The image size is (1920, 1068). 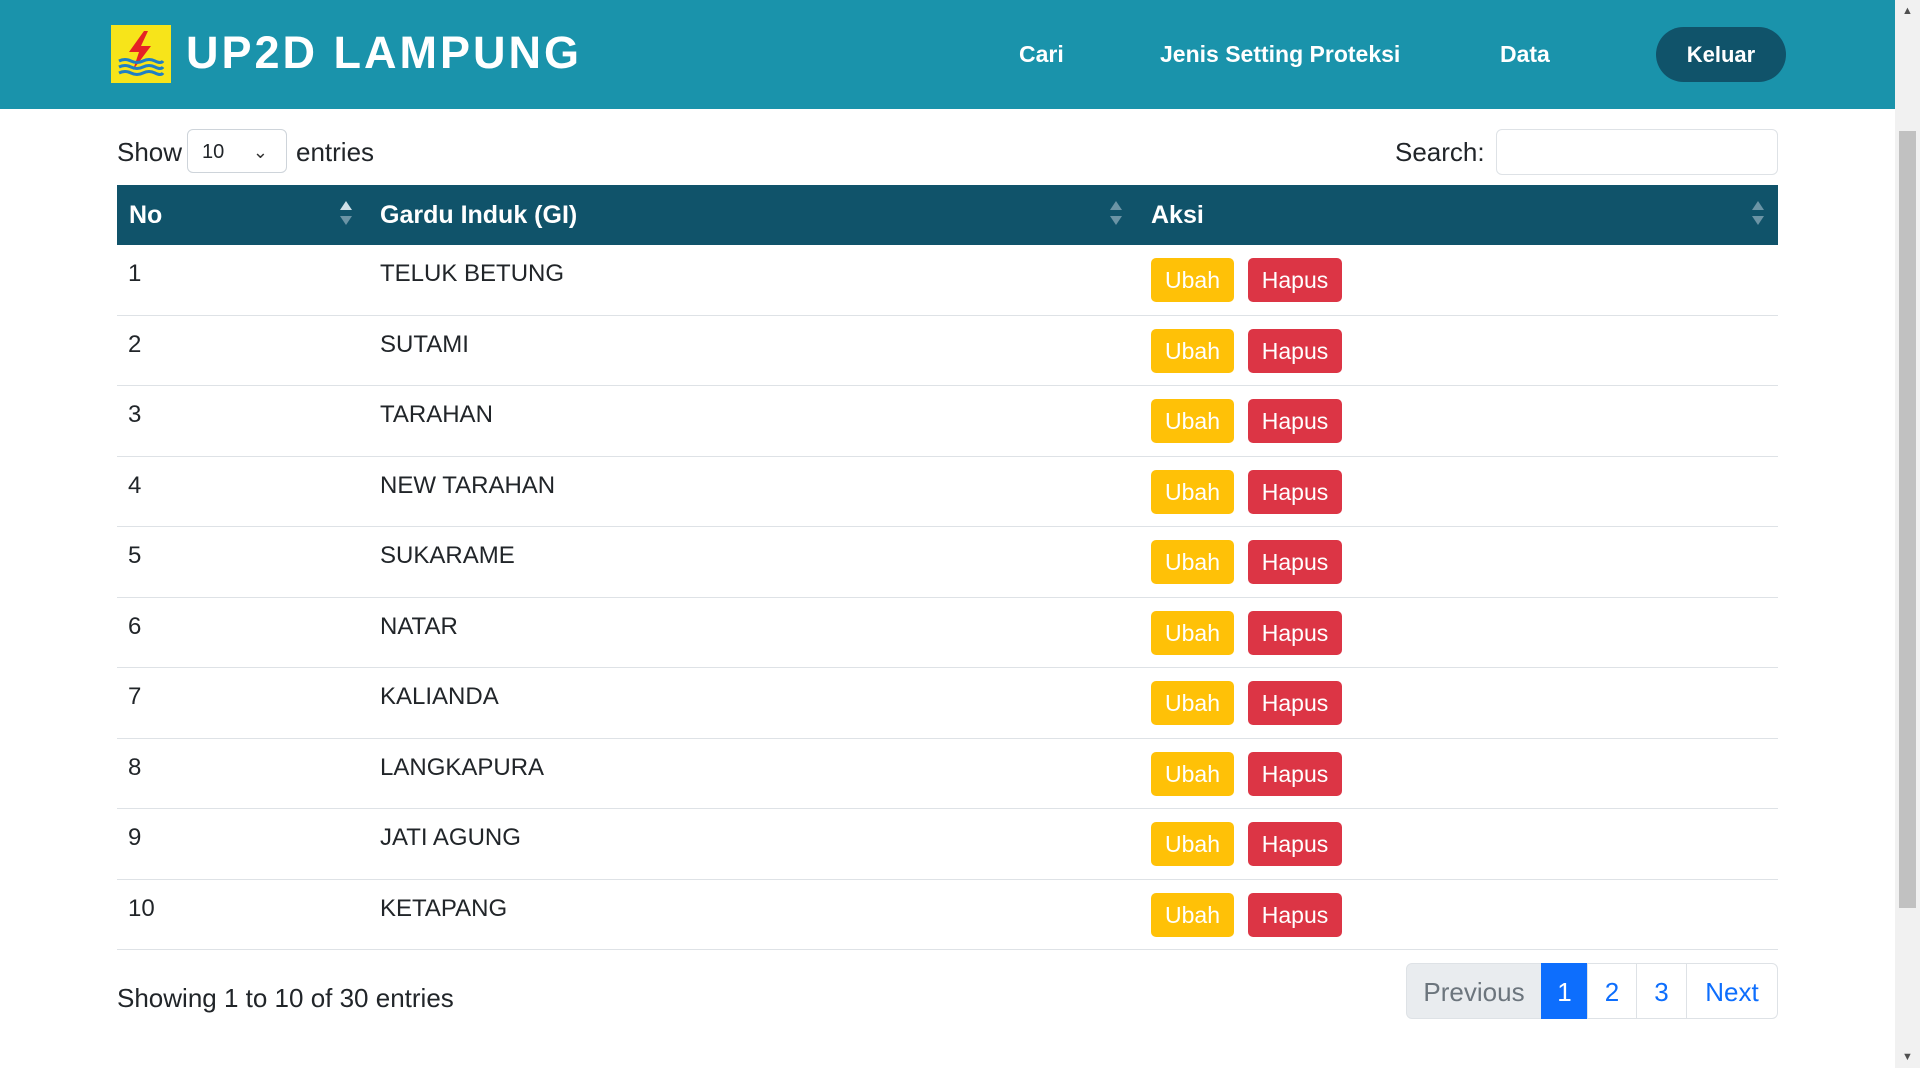 I want to click on entries-per-page-select: 10 ⌄, so click(x=237, y=151).